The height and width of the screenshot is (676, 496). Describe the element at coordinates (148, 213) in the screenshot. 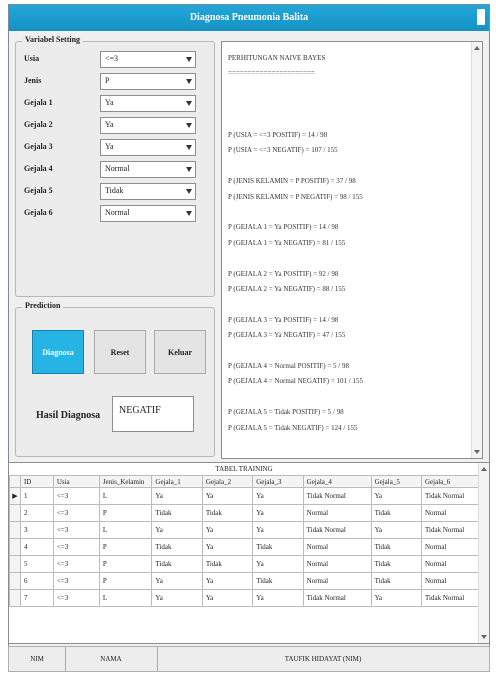

I see `gejala-6-select: Normal` at that location.